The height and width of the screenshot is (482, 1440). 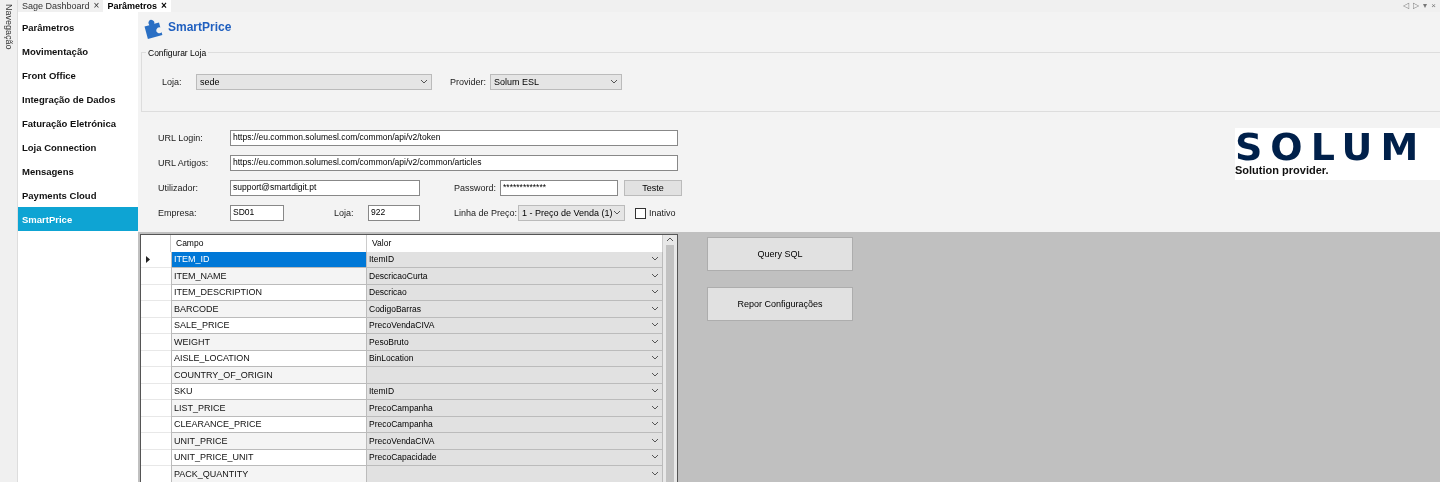 I want to click on store-dropdown: sede, so click(x=314, y=82).